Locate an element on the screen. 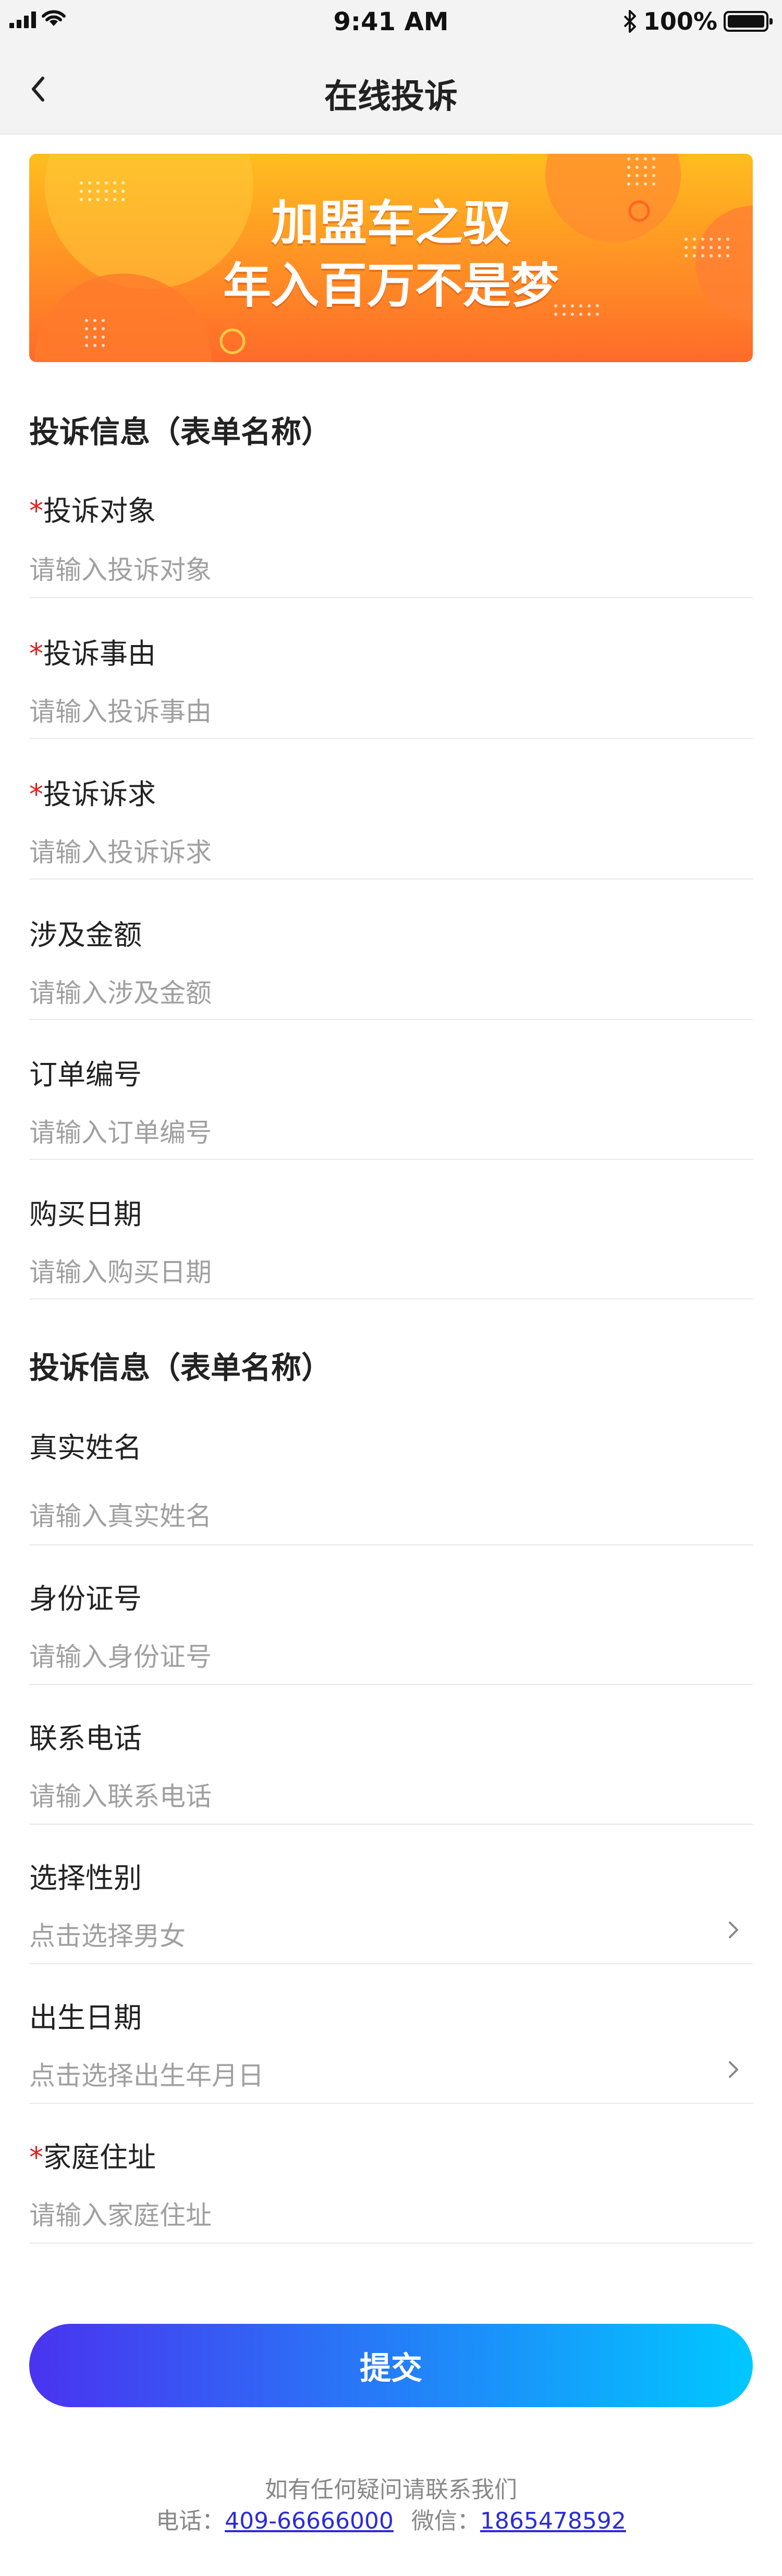  nav-bar: 在线投诉 is located at coordinates (391, 91).